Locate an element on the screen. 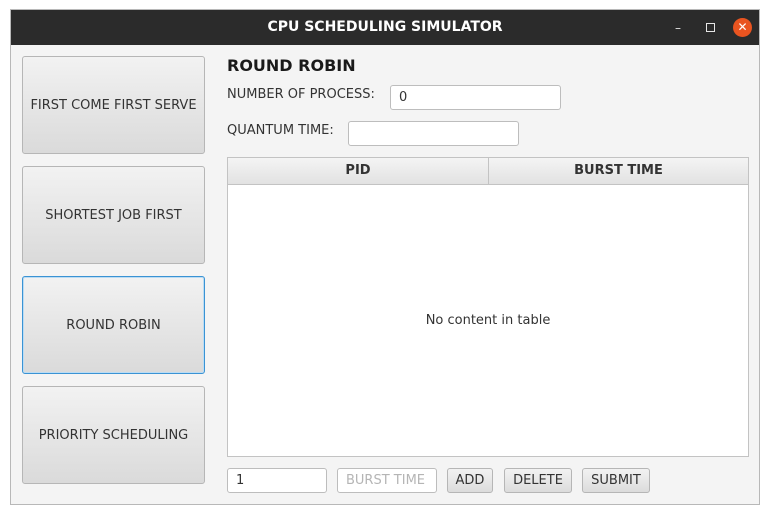 The image size is (770, 515). column-header-pid: PID is located at coordinates (358, 171).